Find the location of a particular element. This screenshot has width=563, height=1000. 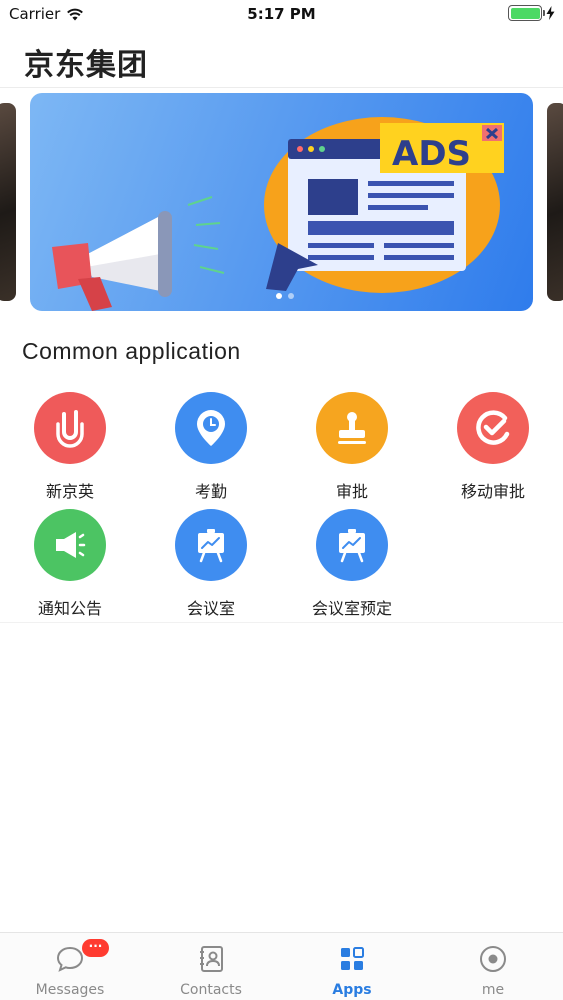

unread-badge: ··· is located at coordinates (95, 948).